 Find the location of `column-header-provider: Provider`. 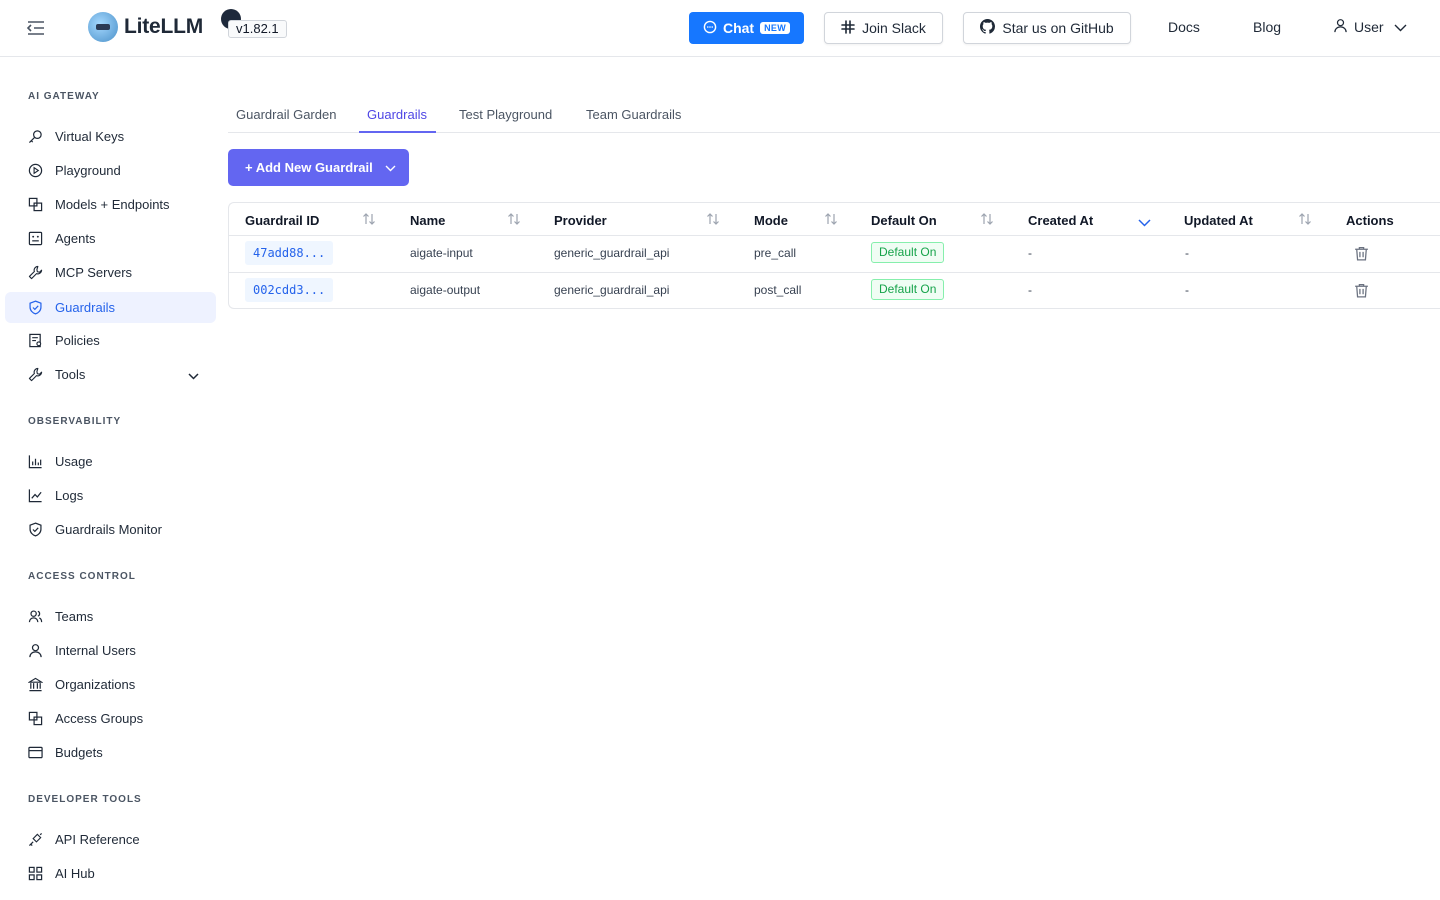

column-header-provider: Provider is located at coordinates (580, 220).